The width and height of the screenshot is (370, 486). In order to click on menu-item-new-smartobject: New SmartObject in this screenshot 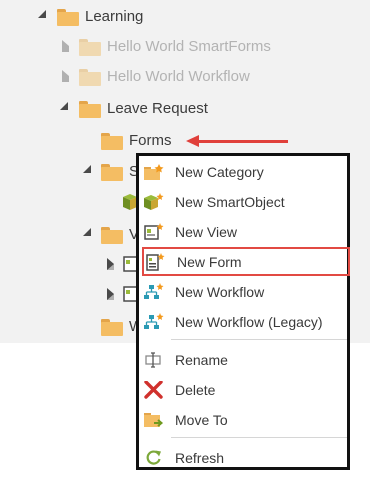, I will do `click(243, 202)`.